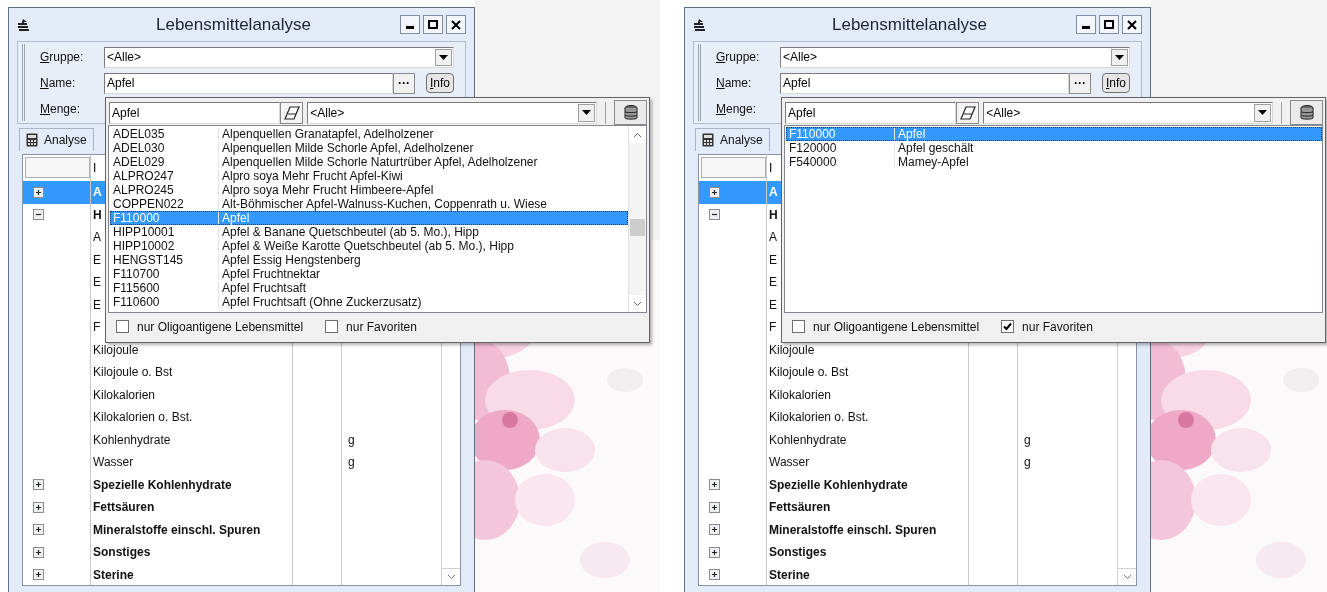  What do you see at coordinates (773, 328) in the screenshot?
I see `row-label: F` at bounding box center [773, 328].